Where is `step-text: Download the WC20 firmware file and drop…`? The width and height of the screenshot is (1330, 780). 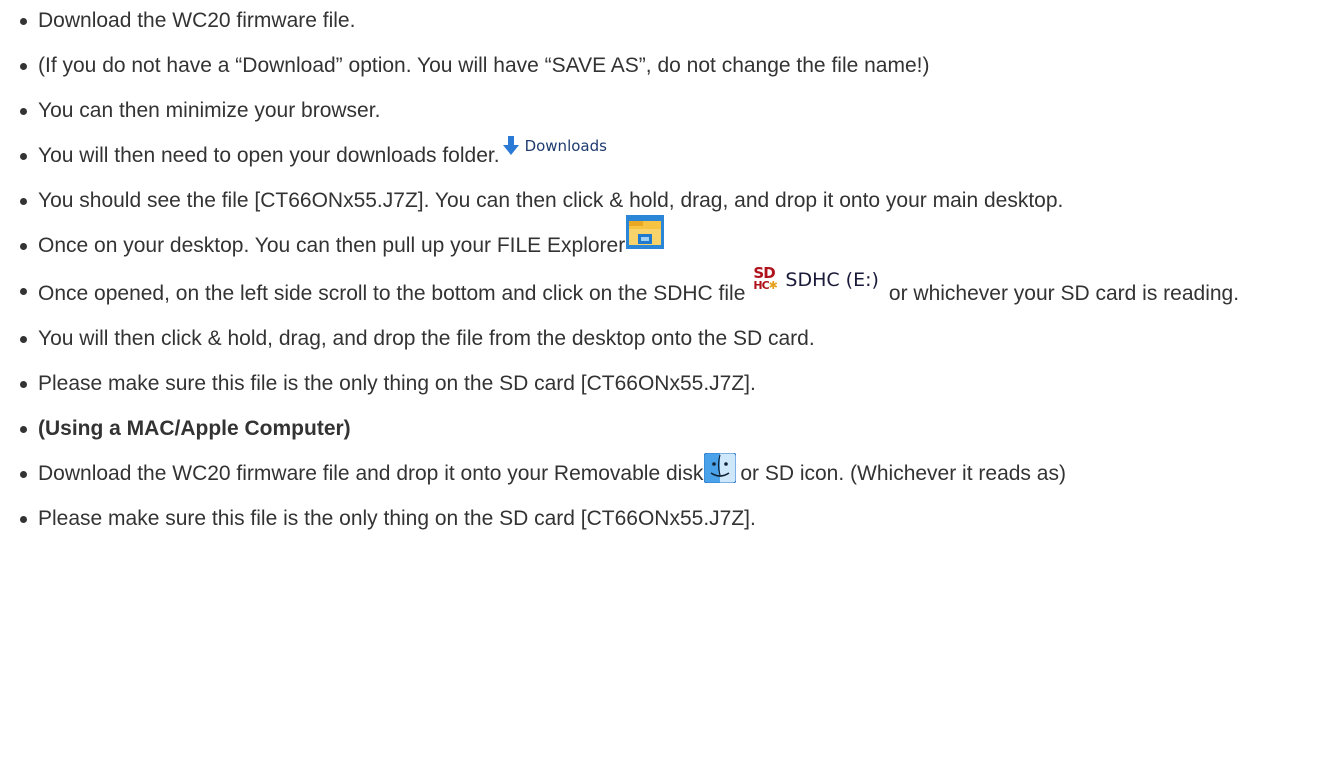
step-text: Download the WC20 firmware file and drop… is located at coordinates (371, 473).